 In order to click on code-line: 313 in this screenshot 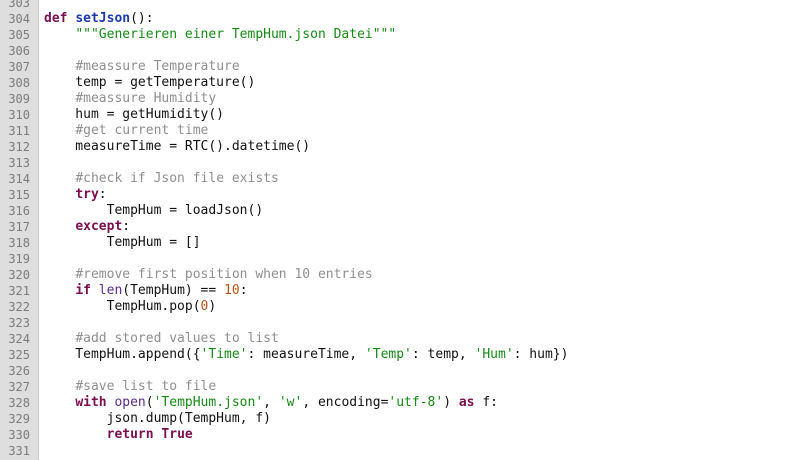, I will do `click(393, 163)`.